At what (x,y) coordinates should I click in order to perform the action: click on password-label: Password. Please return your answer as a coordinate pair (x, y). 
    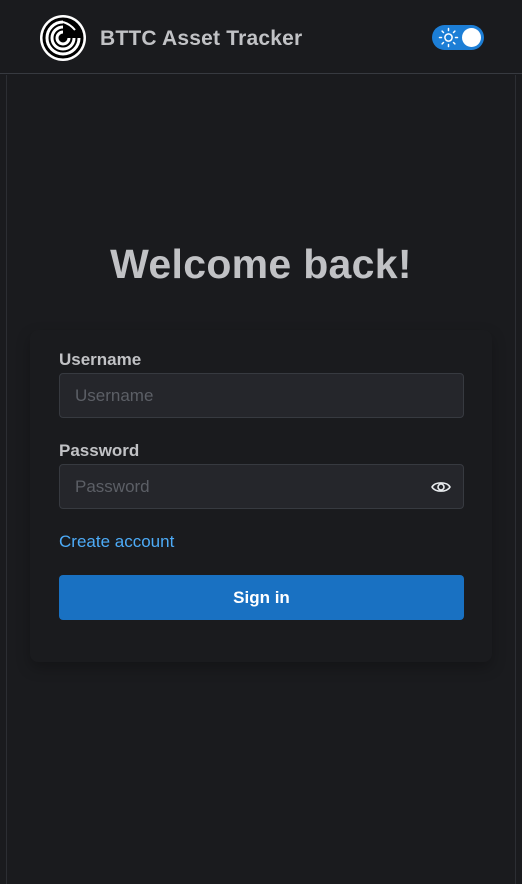
    Looking at the image, I should click on (99, 450).